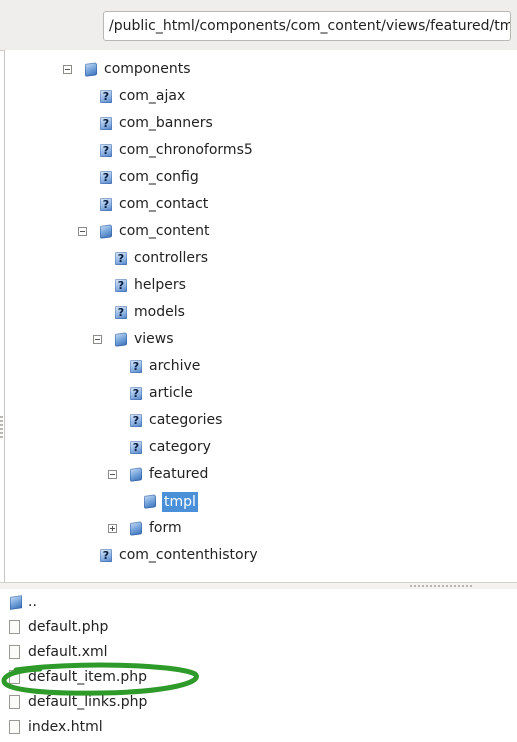  Describe the element at coordinates (255, 205) in the screenshot. I see `tree-node-com-contact: ? com_contact` at that location.